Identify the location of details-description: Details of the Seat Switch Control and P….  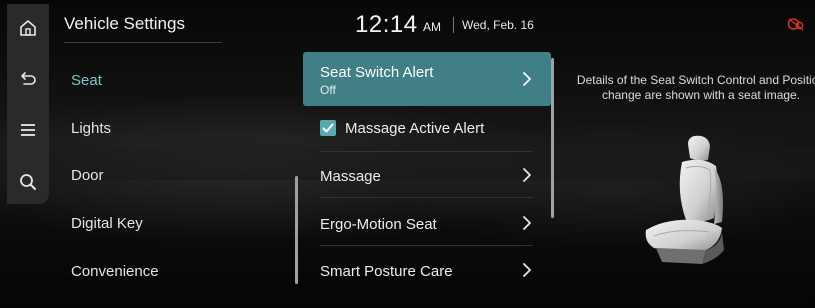
(695, 87).